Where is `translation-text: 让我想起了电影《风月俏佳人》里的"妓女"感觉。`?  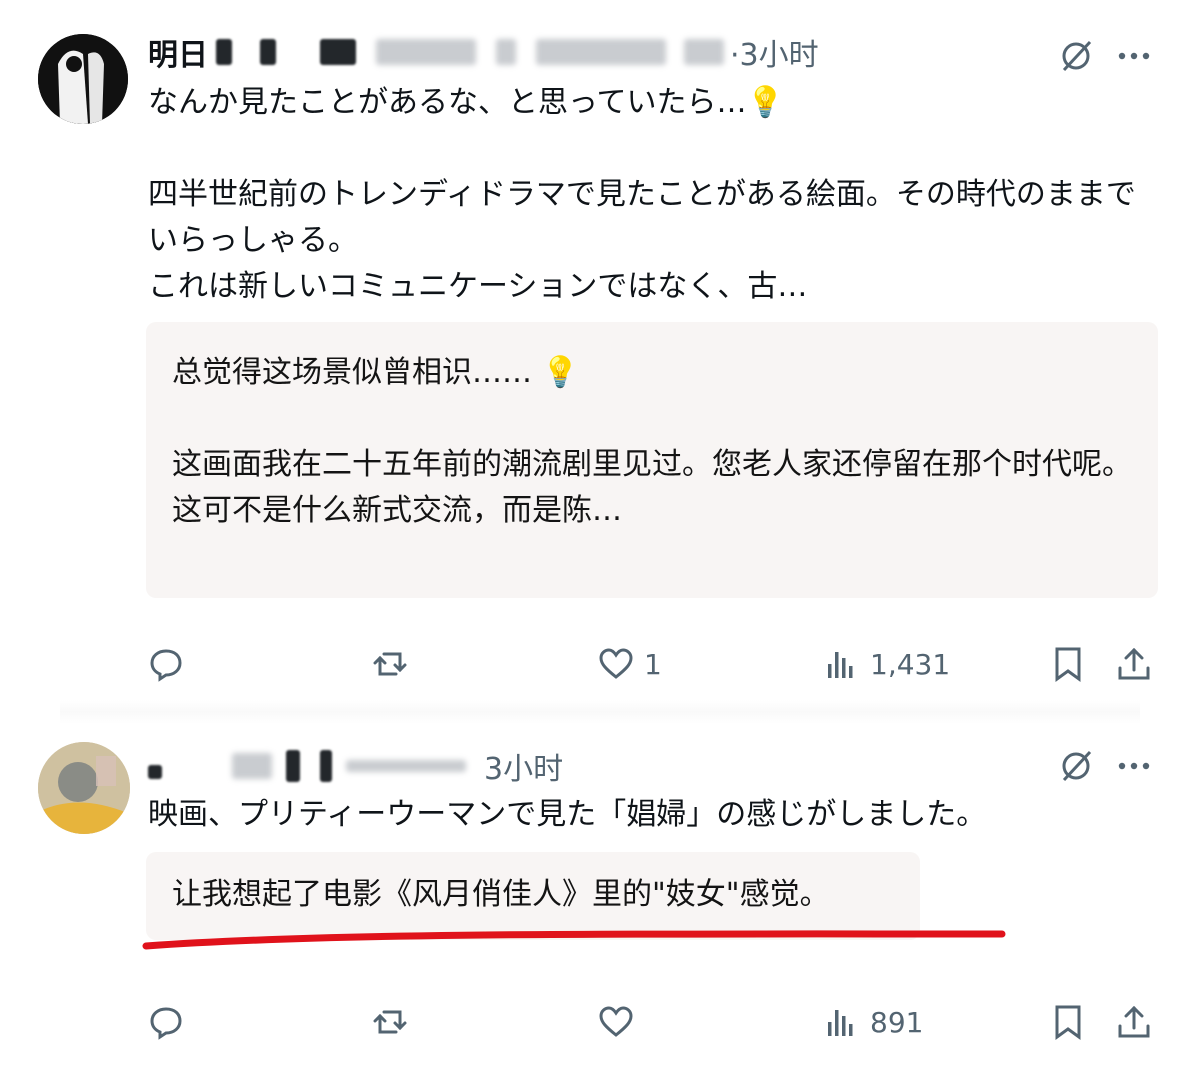 translation-text: 让我想起了电影《风月俏佳人》里的"妓女"感觉。 is located at coordinates (501, 894).